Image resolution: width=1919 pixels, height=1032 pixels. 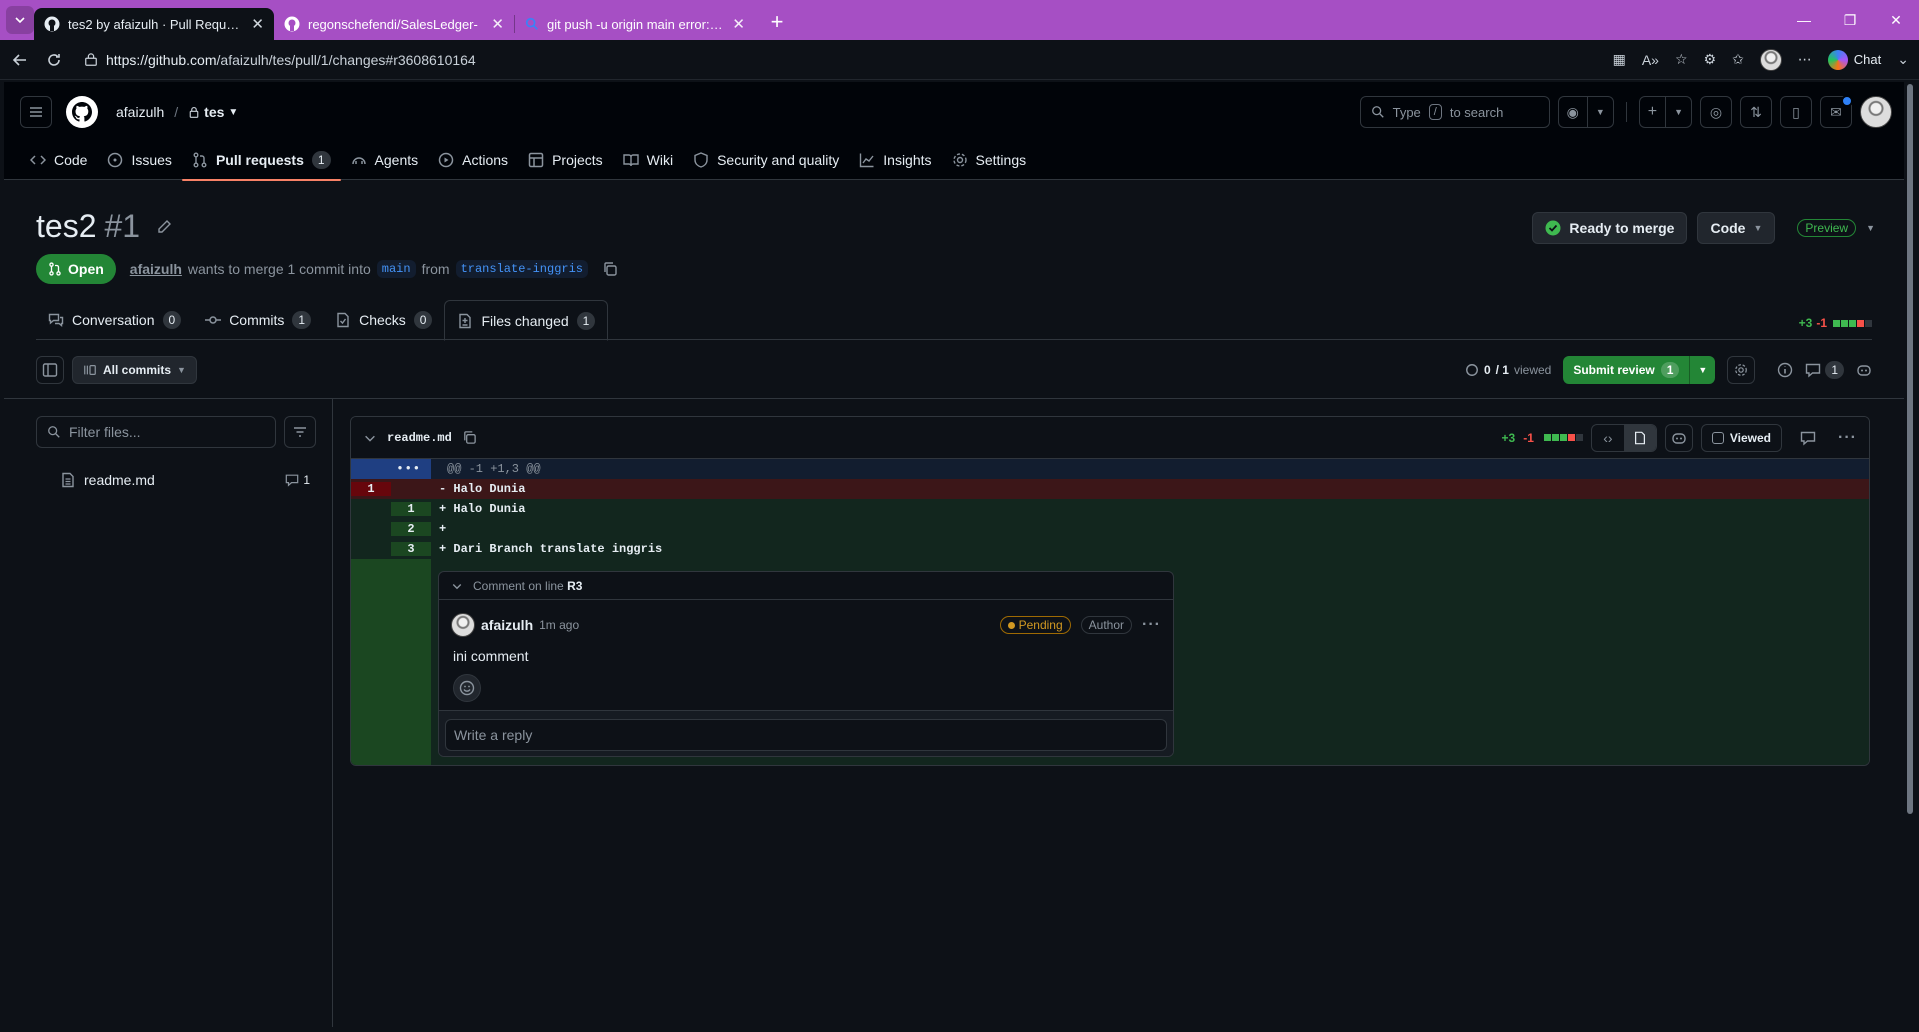 What do you see at coordinates (200, 160) in the screenshot?
I see `pull-request-icon` at bounding box center [200, 160].